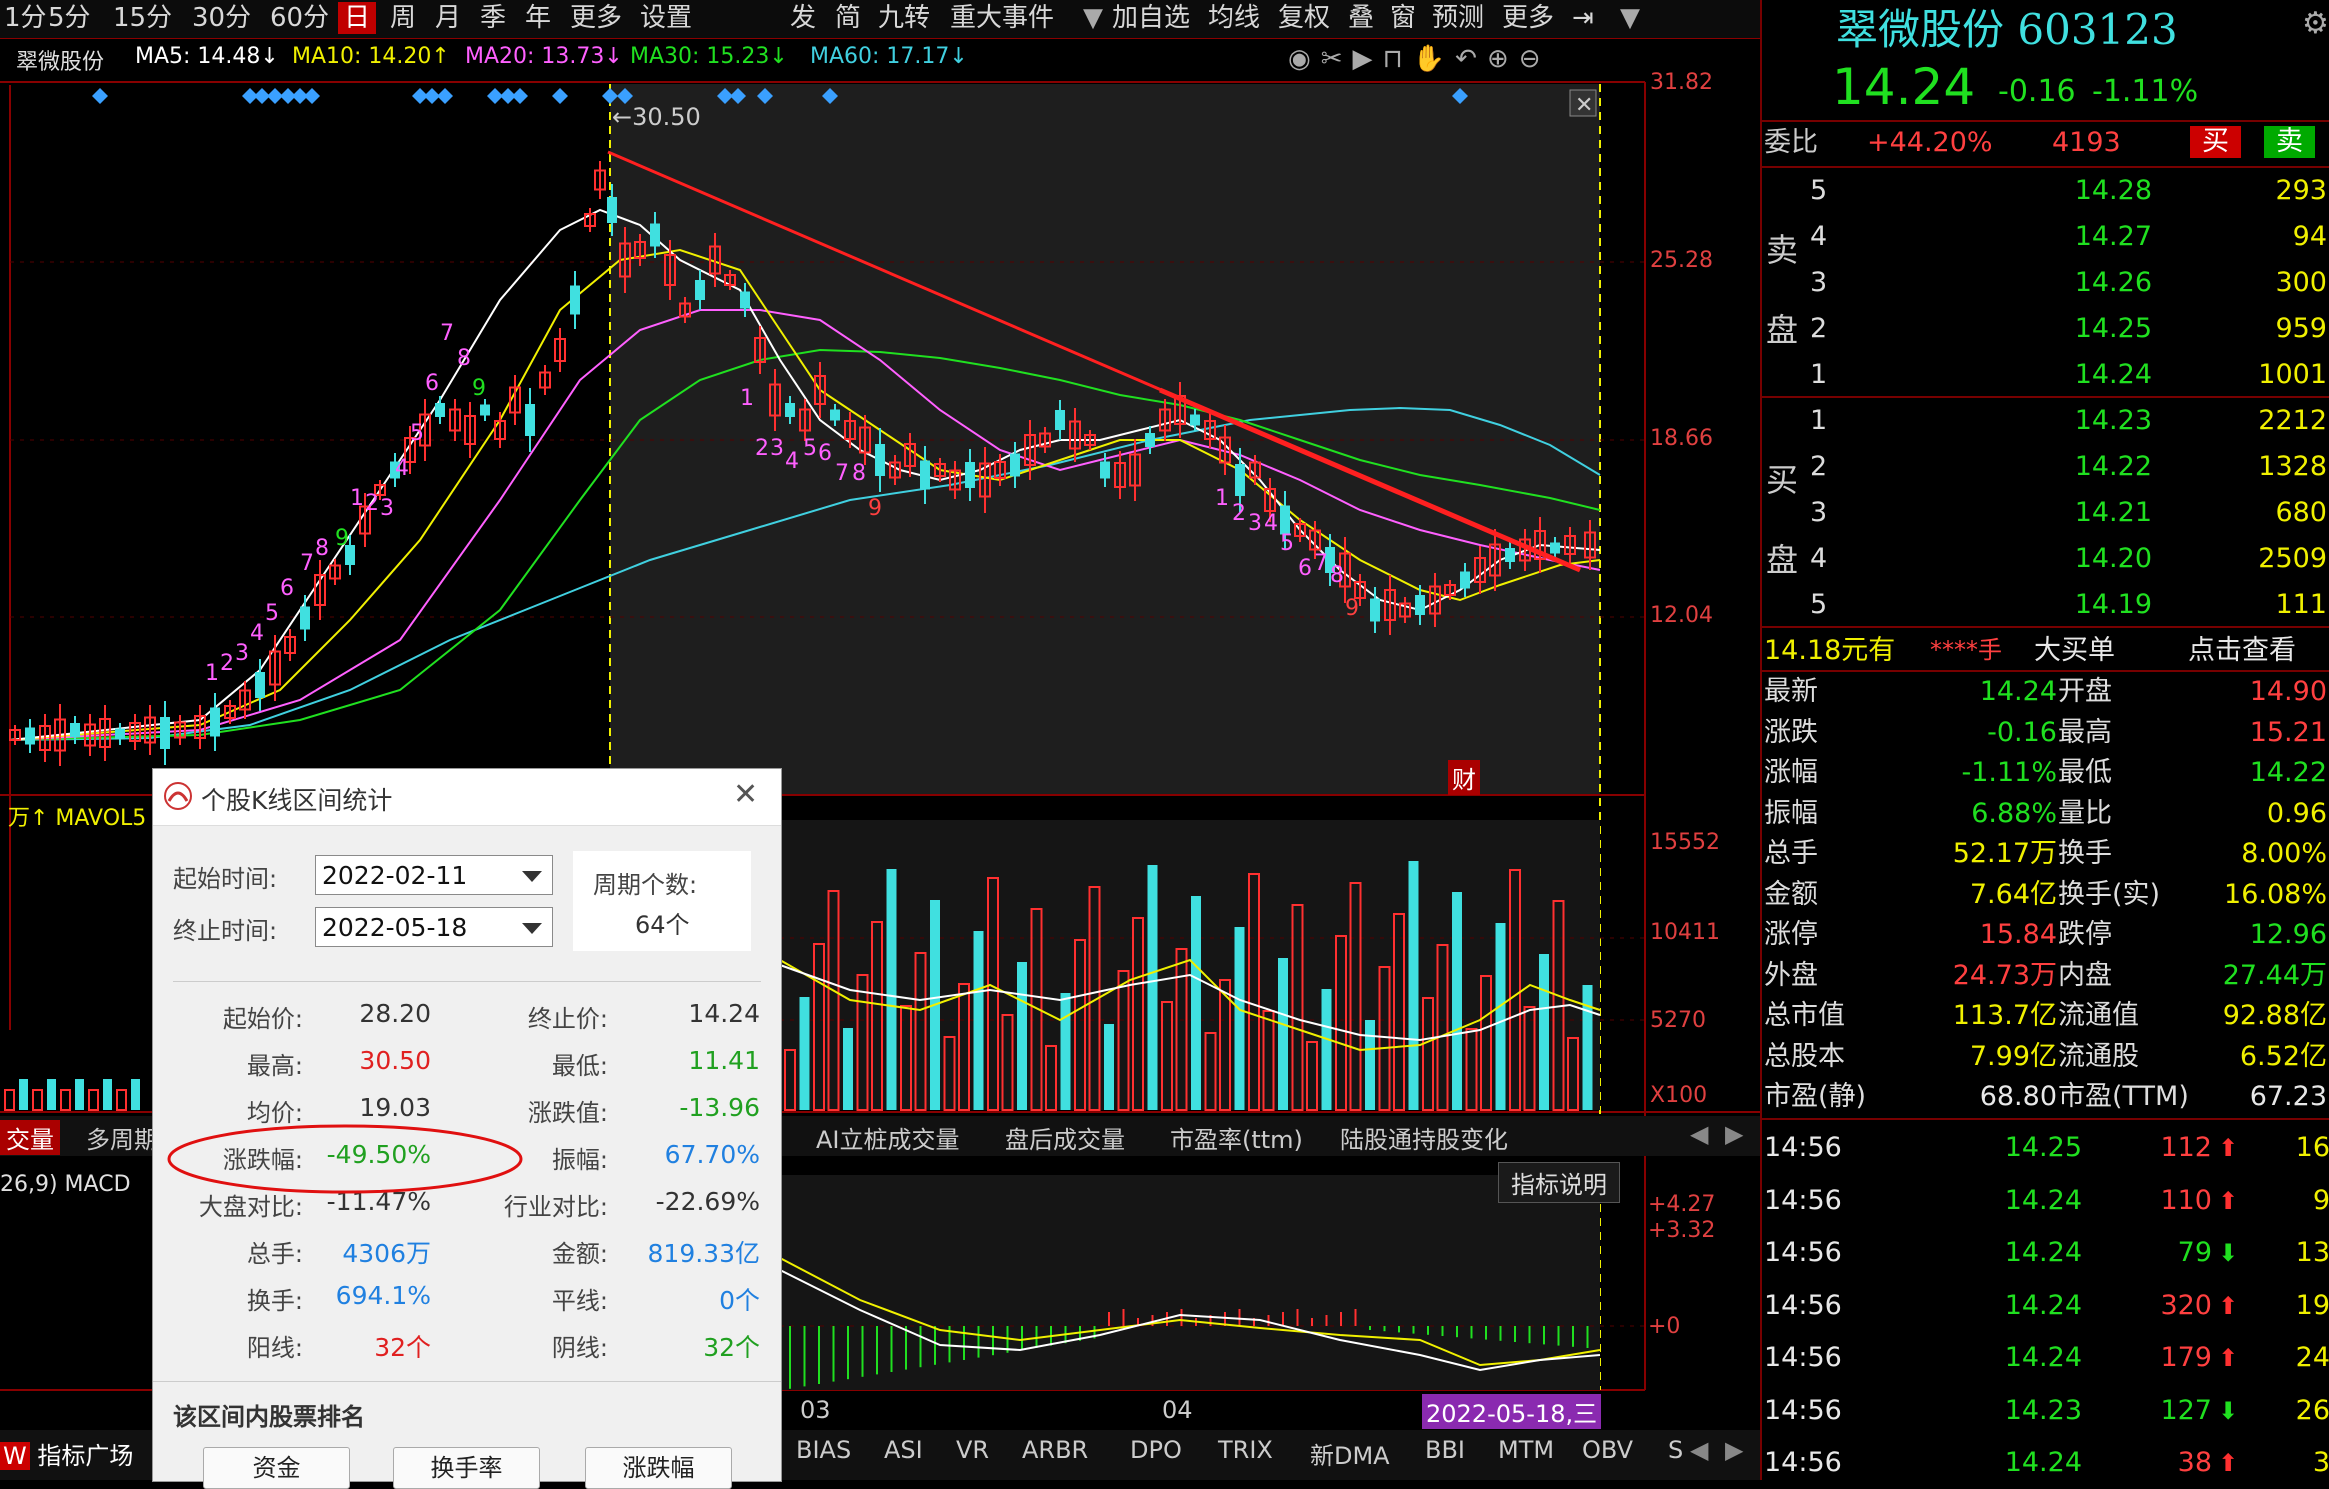 This screenshot has height=1489, width=2329. Describe the element at coordinates (15, 1456) in the screenshot. I see `square-logo-icon: W` at that location.